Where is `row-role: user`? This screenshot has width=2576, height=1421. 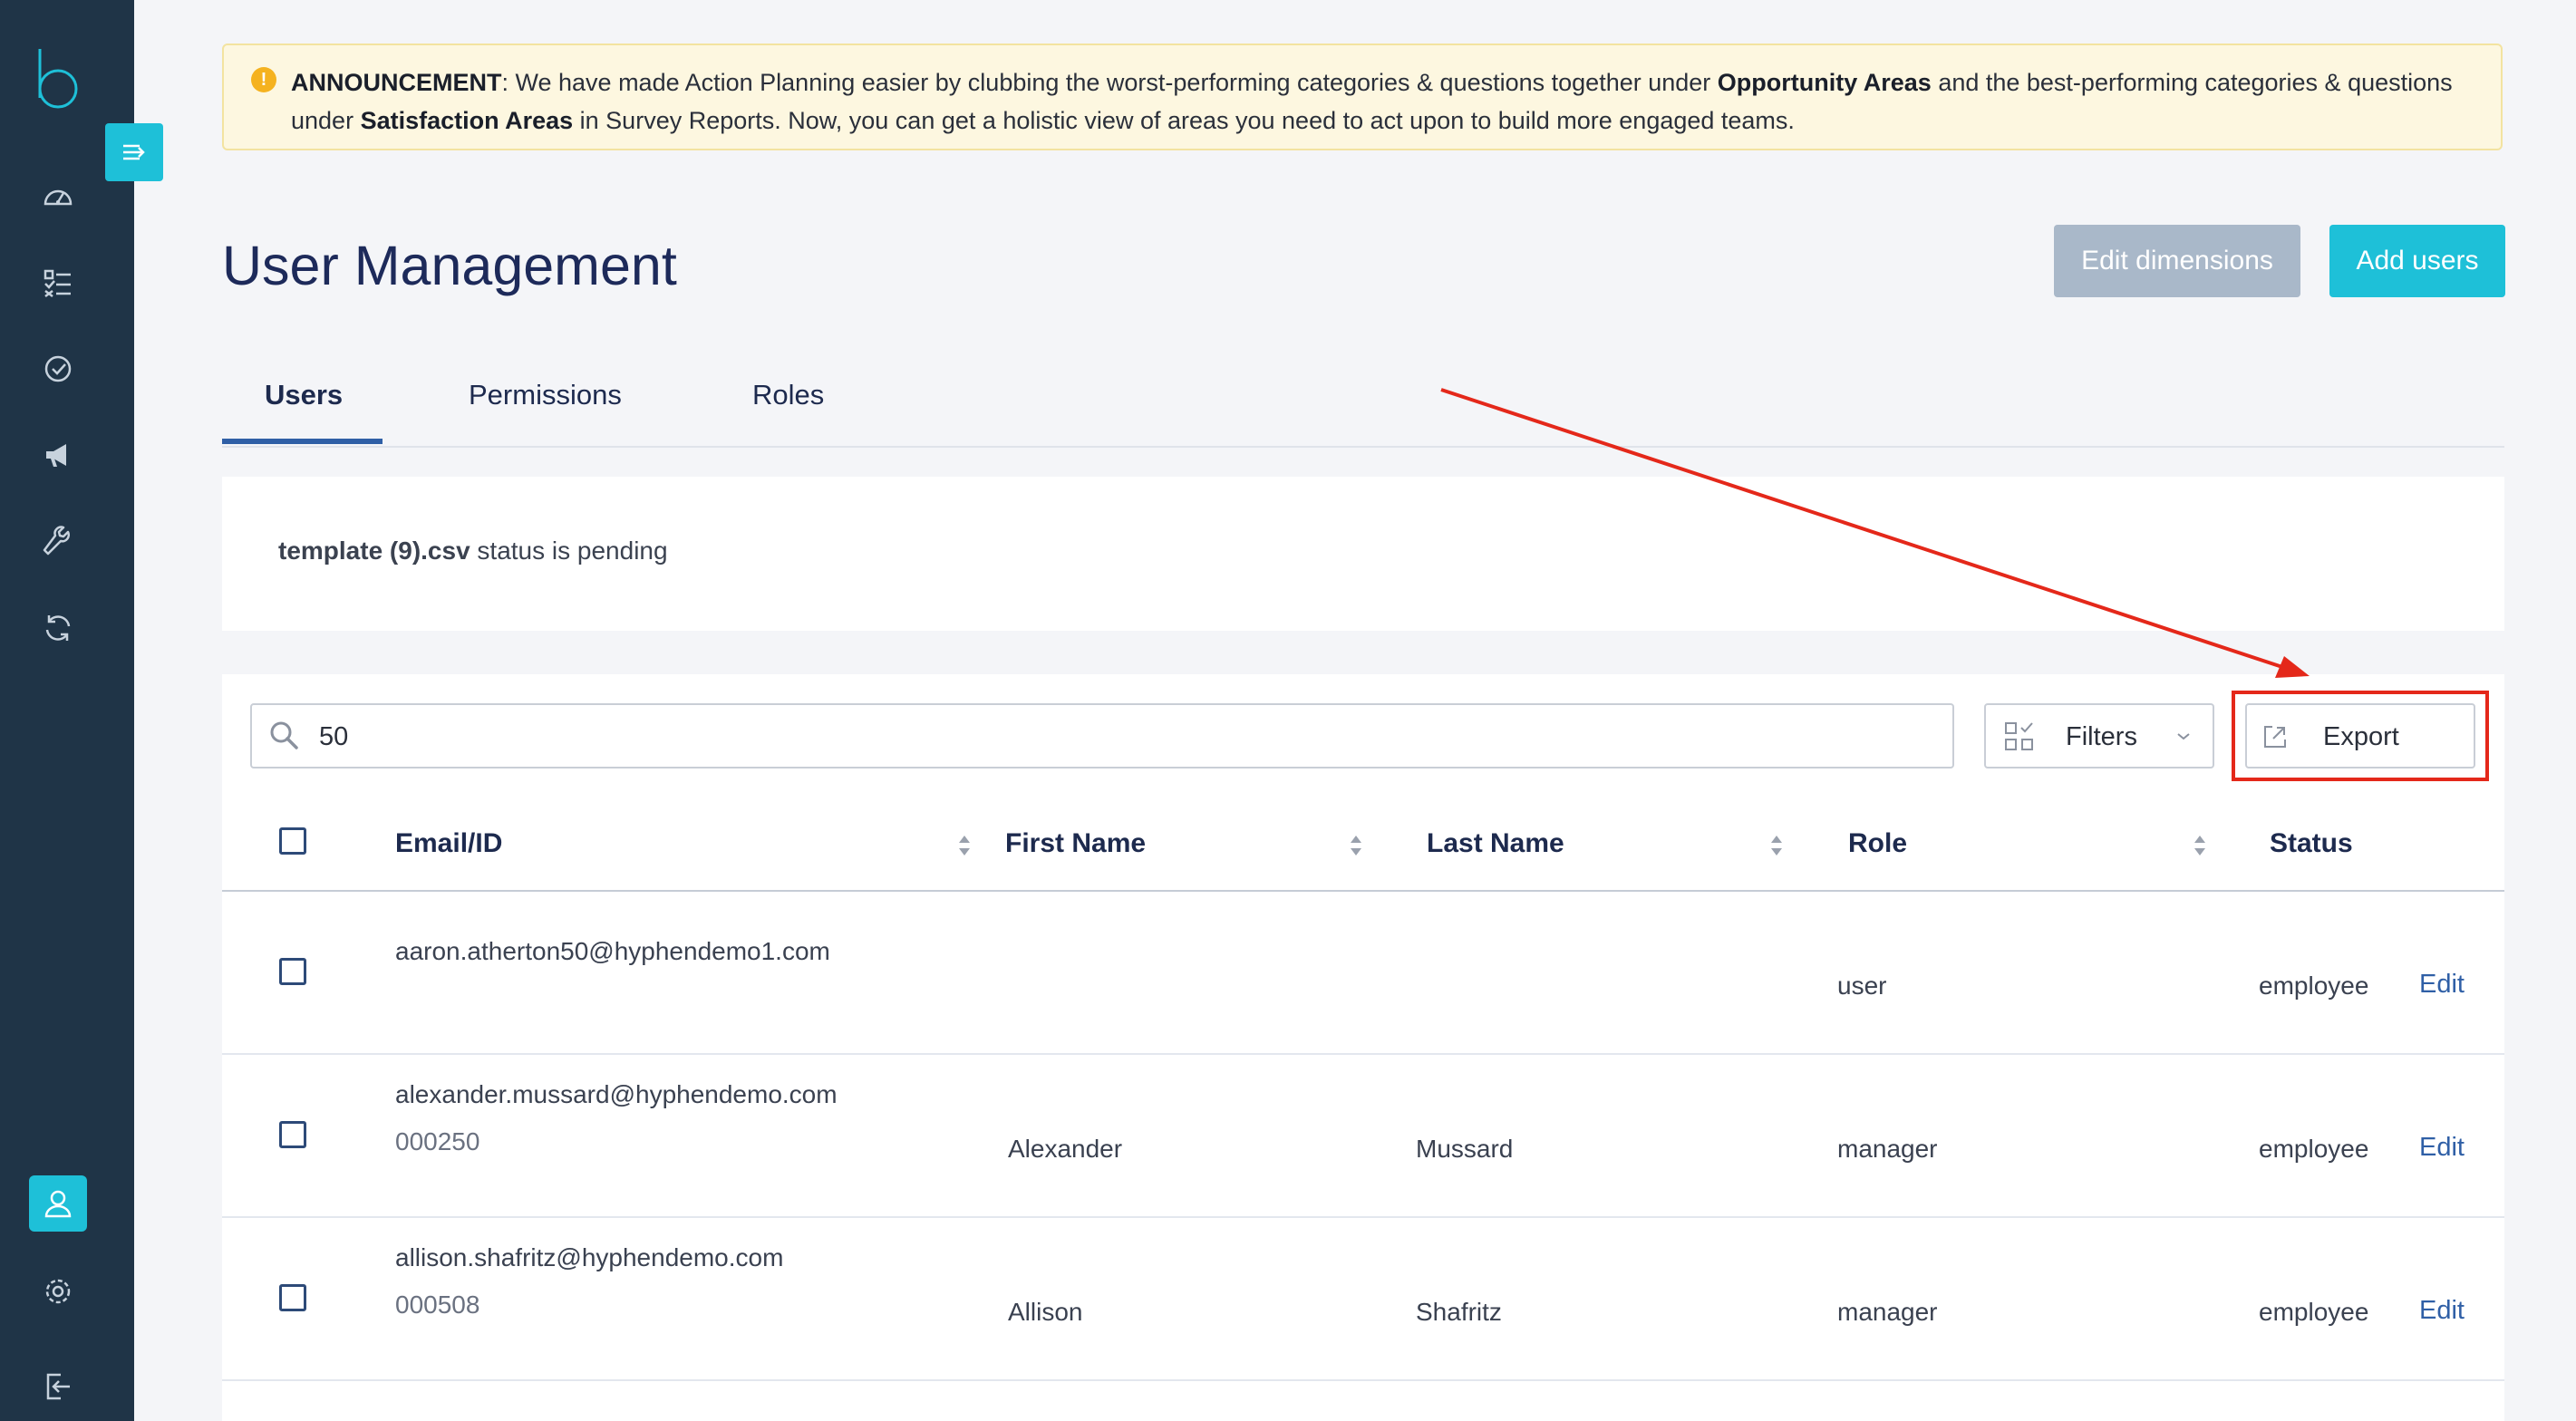
row-role: user is located at coordinates (1862, 986).